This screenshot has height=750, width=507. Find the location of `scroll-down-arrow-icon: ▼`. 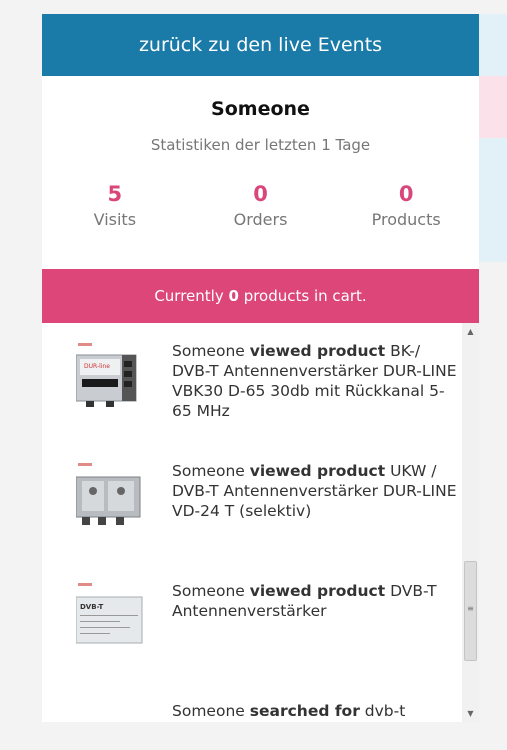

scroll-down-arrow-icon: ▼ is located at coordinates (470, 713).